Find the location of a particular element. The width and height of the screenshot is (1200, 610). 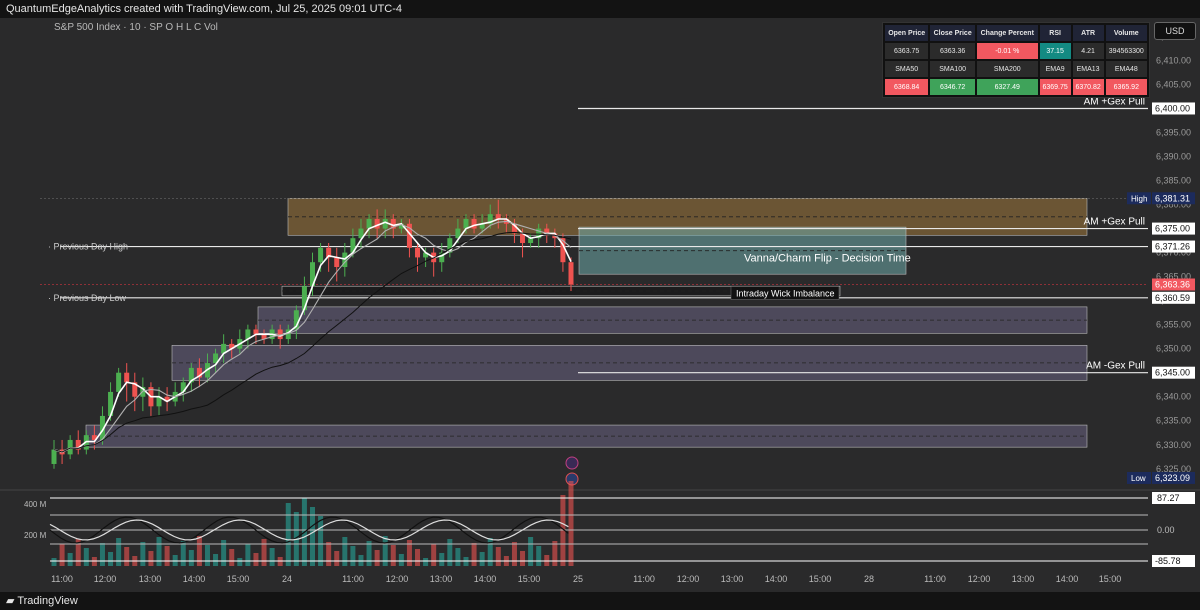

footer-bar: ▰ TradingView is located at coordinates (600, 601).